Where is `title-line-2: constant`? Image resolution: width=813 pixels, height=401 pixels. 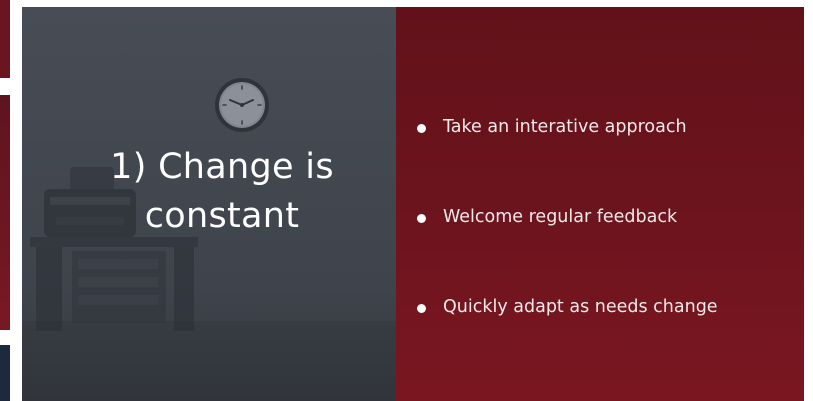 title-line-2: constant is located at coordinates (222, 216).